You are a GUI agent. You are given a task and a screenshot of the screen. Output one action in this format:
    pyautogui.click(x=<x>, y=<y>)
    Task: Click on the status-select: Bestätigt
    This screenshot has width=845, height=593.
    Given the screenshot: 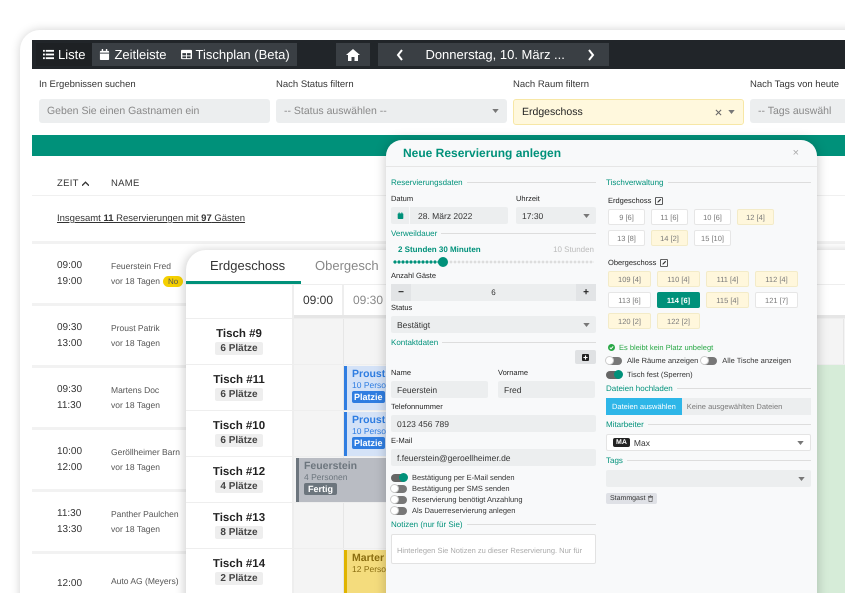 What is the action you would take?
    pyautogui.click(x=493, y=324)
    